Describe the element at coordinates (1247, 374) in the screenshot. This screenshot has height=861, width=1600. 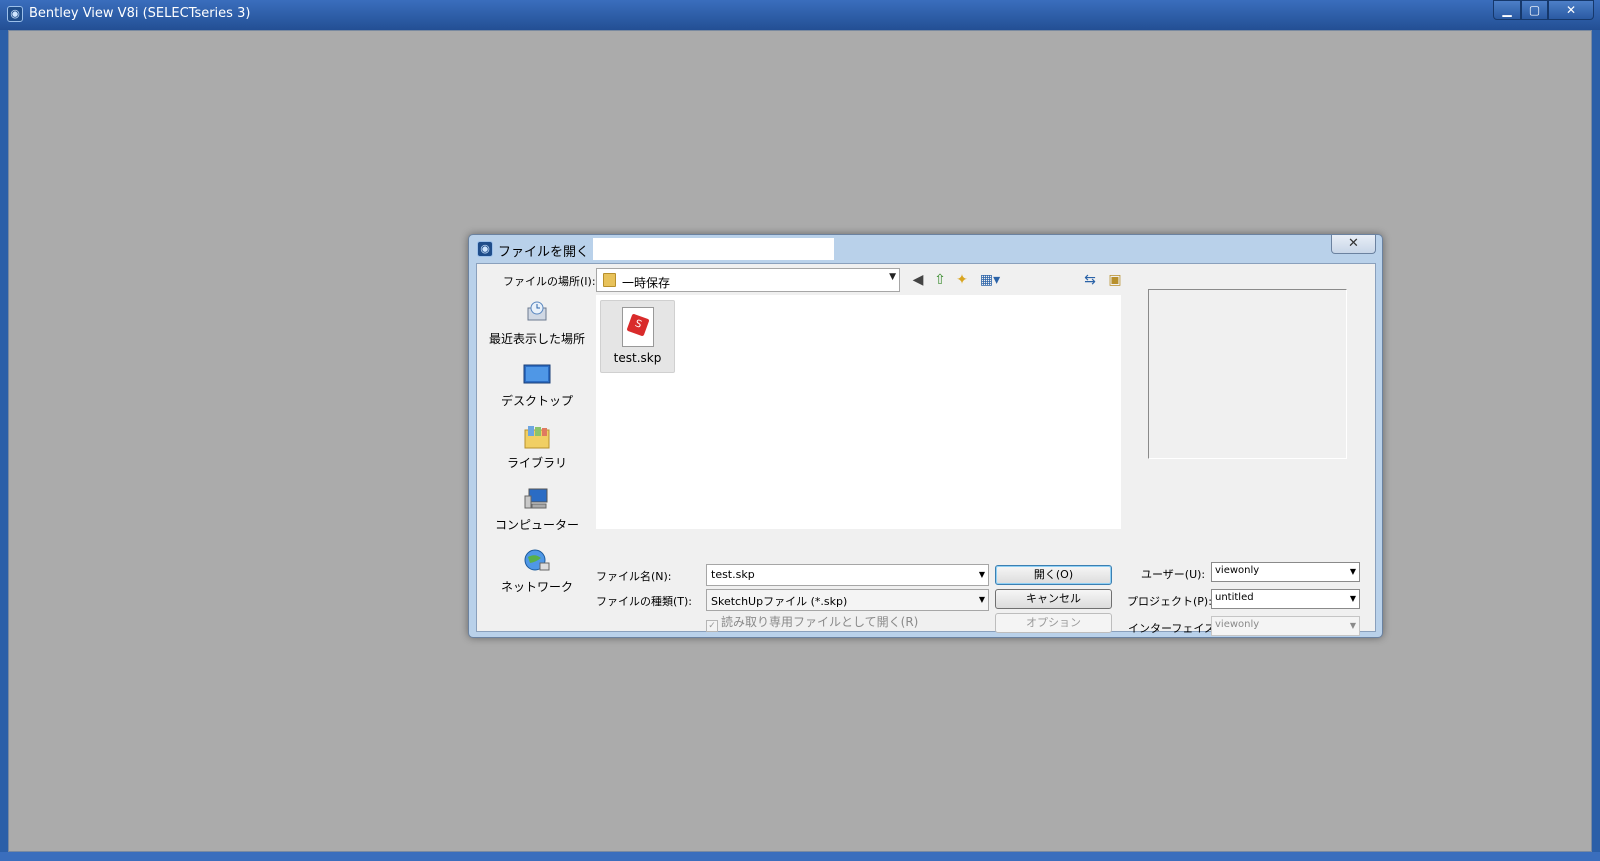
I see `preview-pane` at that location.